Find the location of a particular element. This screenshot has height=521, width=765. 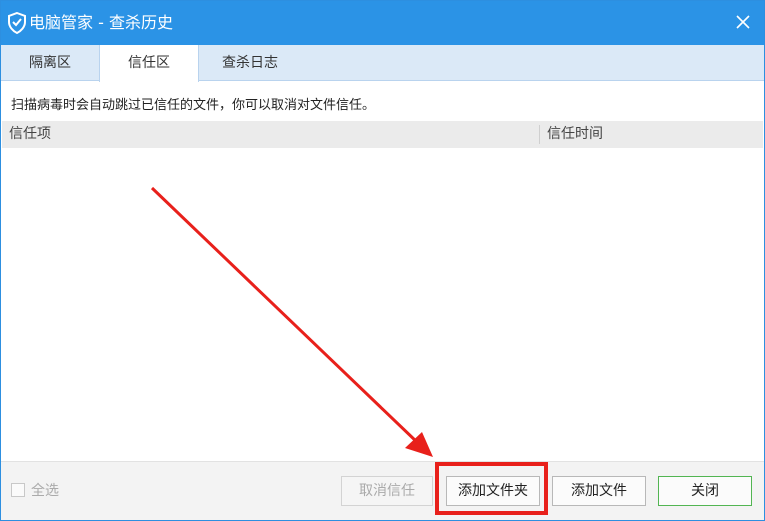

footer-bar: 全选 取消信任 添加文件夹 添加文件 关闭 is located at coordinates (382, 490).